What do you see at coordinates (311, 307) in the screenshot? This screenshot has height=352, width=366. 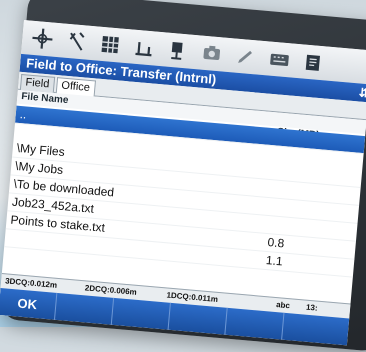 I see `clock: 13:` at bounding box center [311, 307].